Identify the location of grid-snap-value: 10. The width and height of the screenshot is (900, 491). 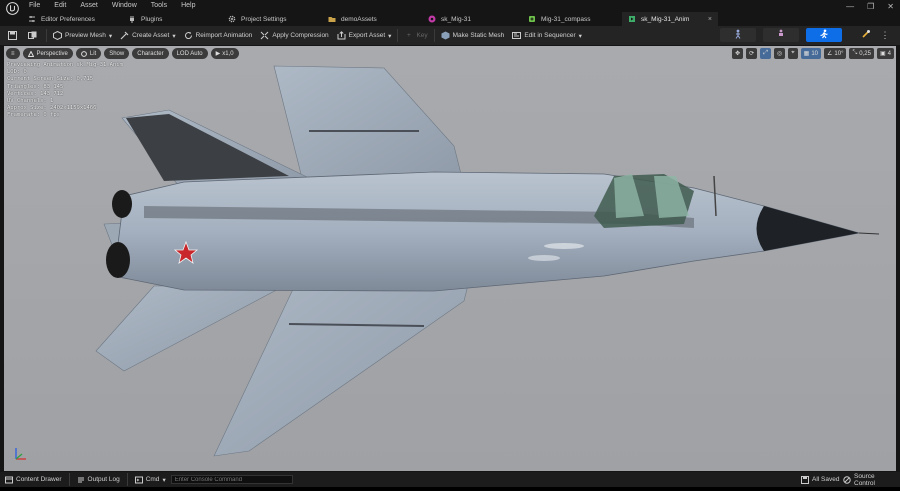
(815, 53).